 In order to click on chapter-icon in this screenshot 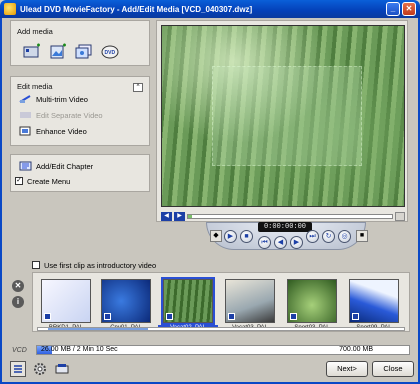, I will do `click(25, 166)`.